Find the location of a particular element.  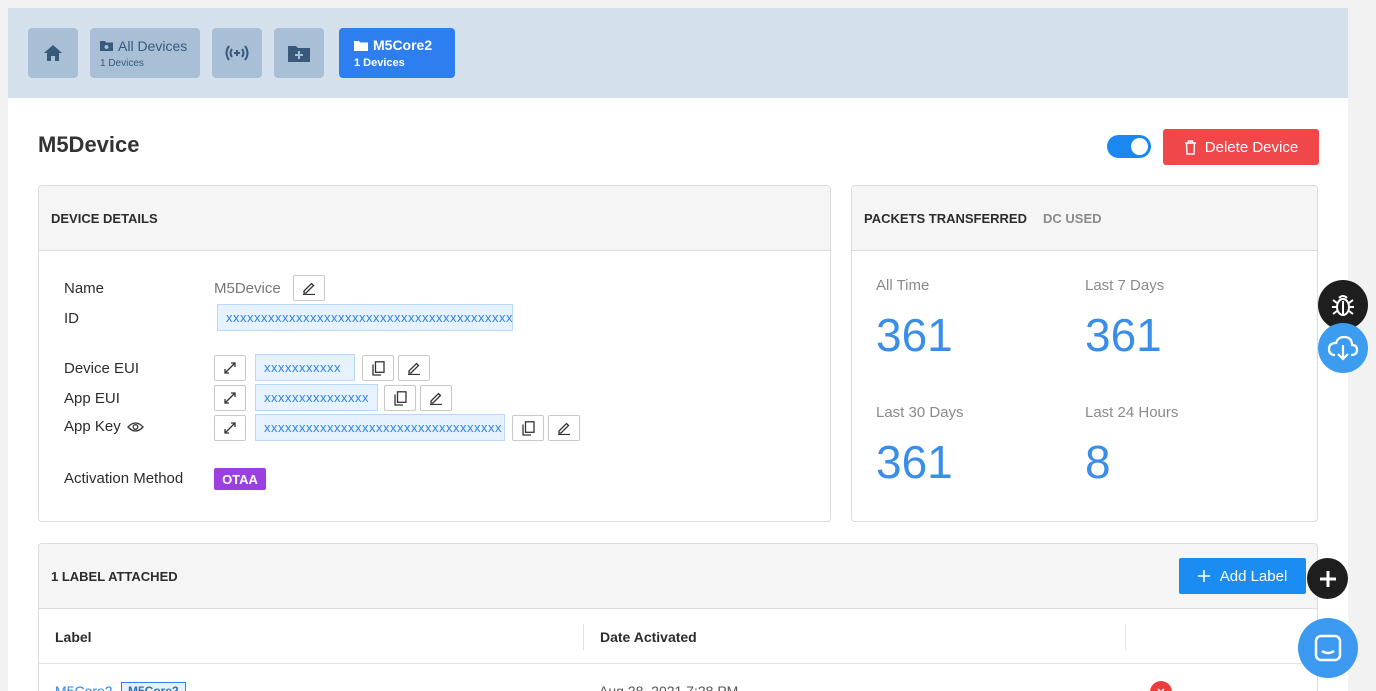

all-devices-count: 1 Devices is located at coordinates (122, 63).